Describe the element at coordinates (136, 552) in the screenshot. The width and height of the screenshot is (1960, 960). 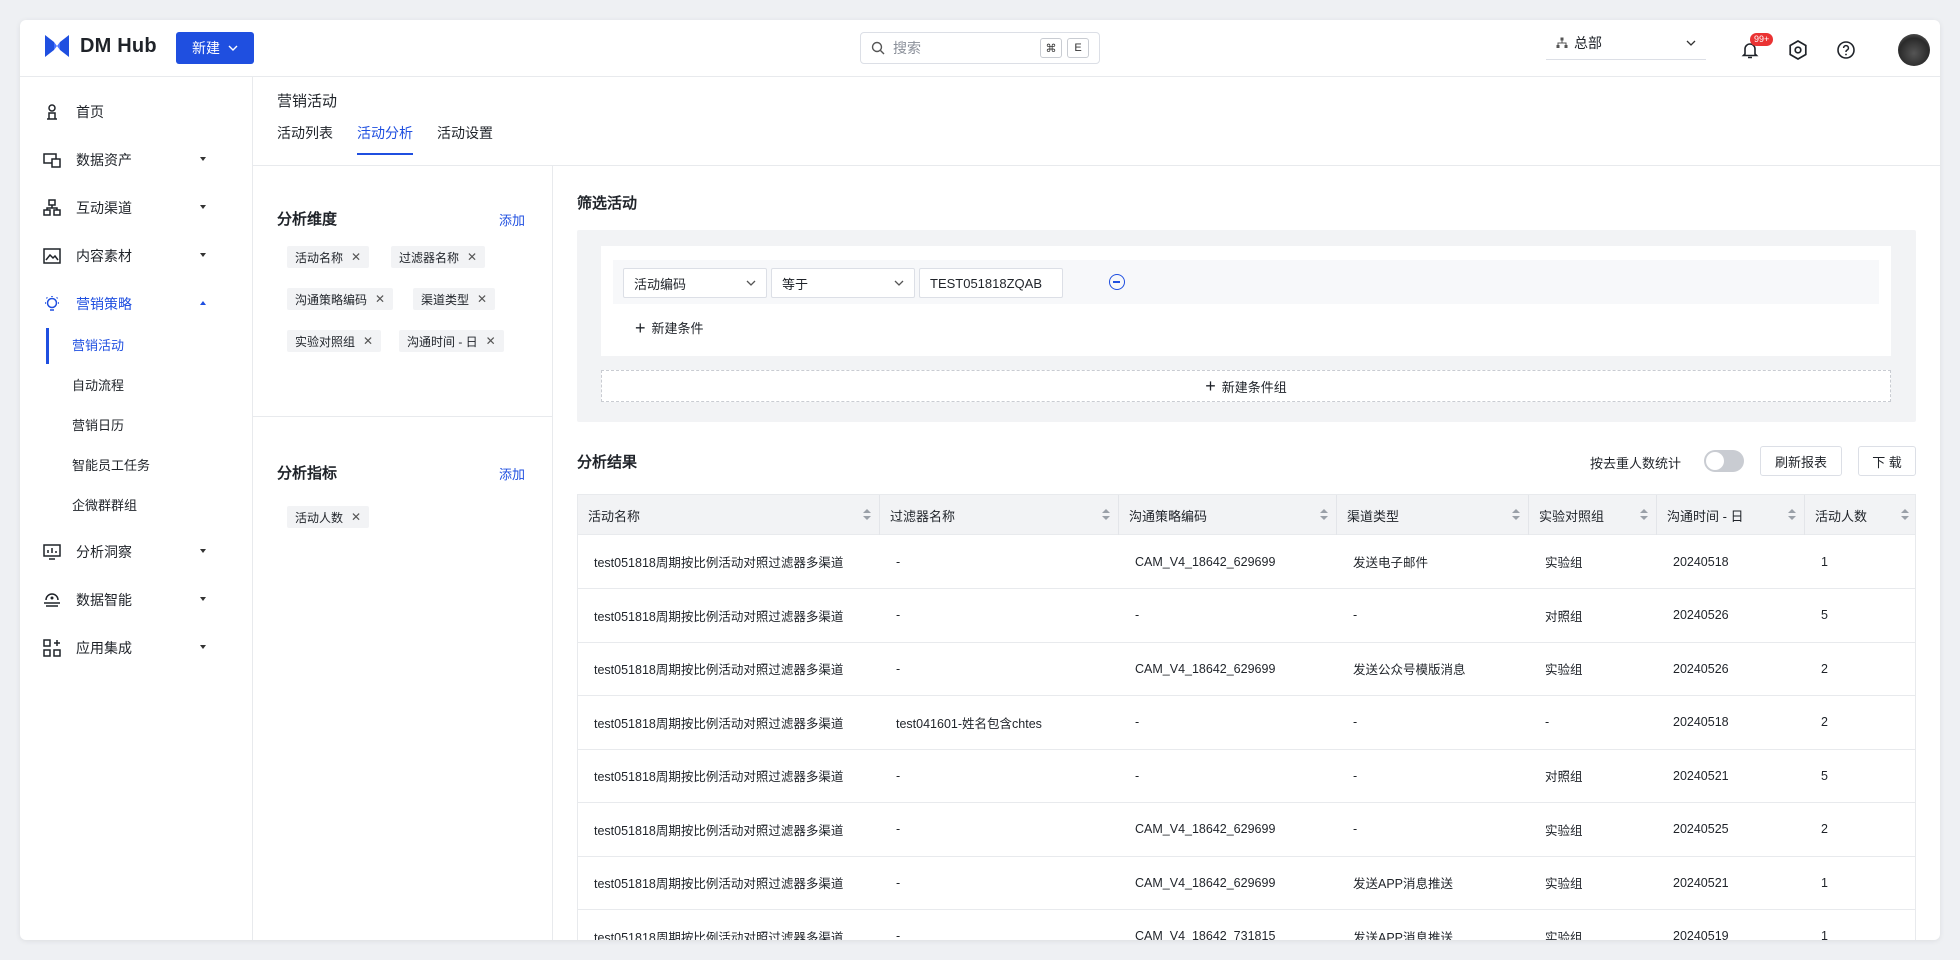
I see `sidebar-item-insights: 分析洞察` at that location.